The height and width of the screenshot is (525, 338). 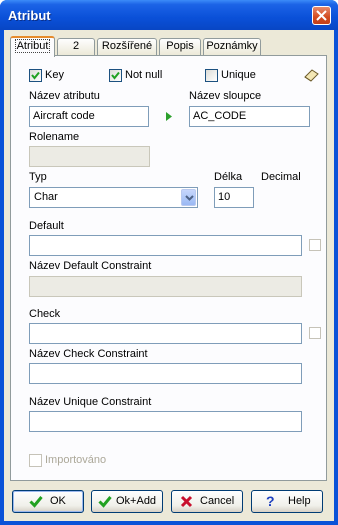 I want to click on tab-atribut: Atribut, so click(x=32, y=46).